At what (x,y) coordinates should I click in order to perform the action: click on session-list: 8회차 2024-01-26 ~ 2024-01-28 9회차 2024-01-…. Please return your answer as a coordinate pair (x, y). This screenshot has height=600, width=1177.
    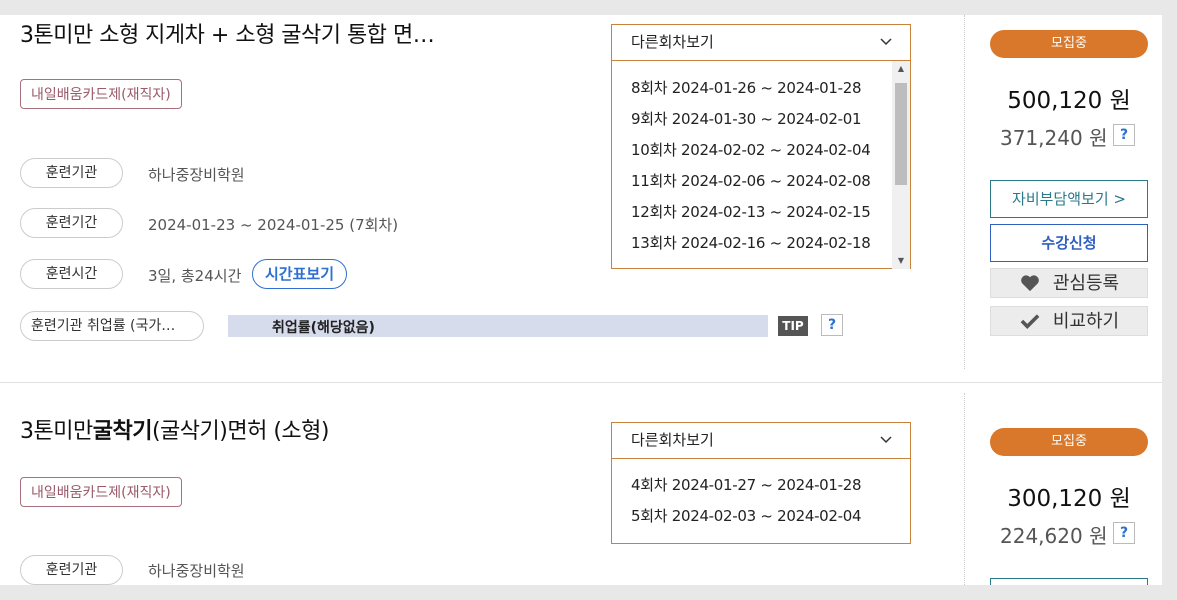
    Looking at the image, I should click on (761, 165).